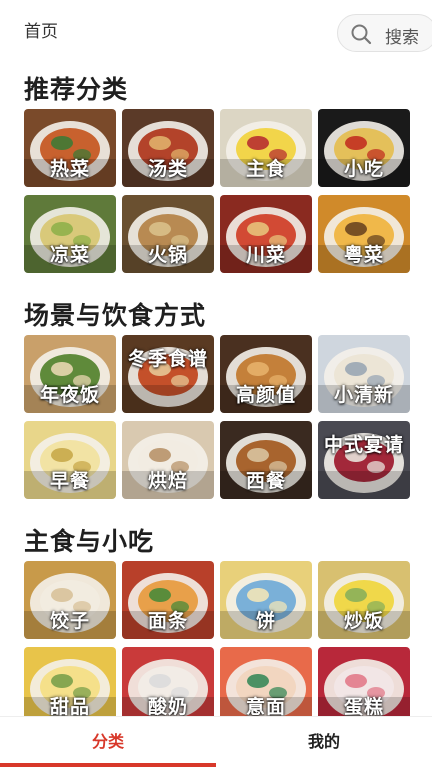  Describe the element at coordinates (167, 255) in the screenshot. I see `category-label: 火锅` at that location.